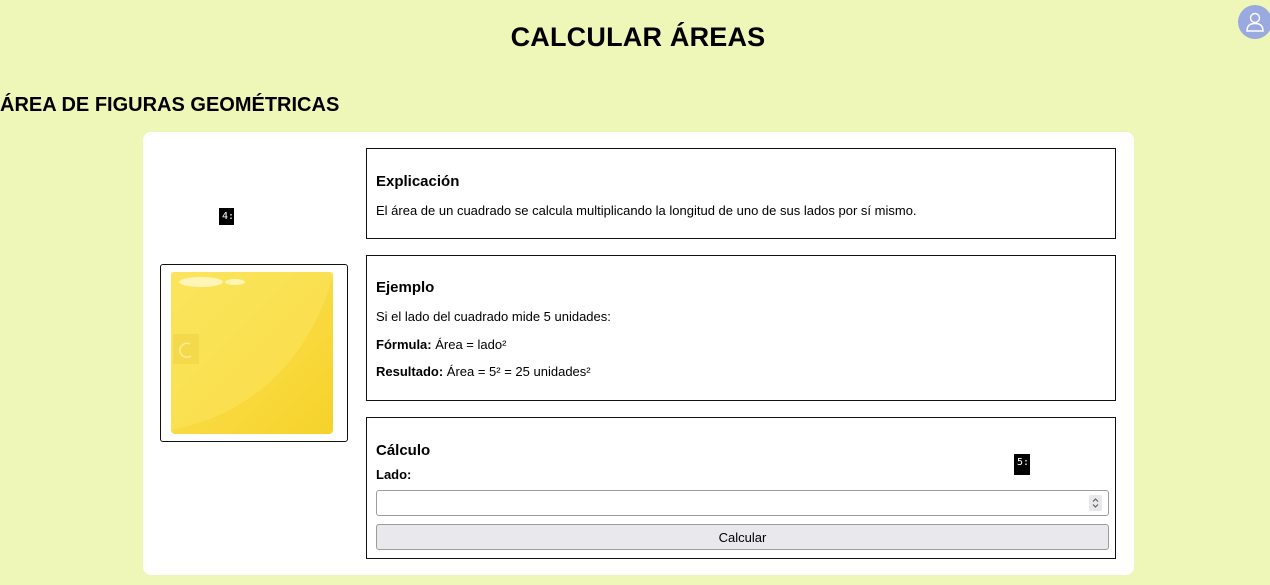 The image size is (1270, 585). Describe the element at coordinates (418, 181) in the screenshot. I see `explanation-title: Explicación` at that location.